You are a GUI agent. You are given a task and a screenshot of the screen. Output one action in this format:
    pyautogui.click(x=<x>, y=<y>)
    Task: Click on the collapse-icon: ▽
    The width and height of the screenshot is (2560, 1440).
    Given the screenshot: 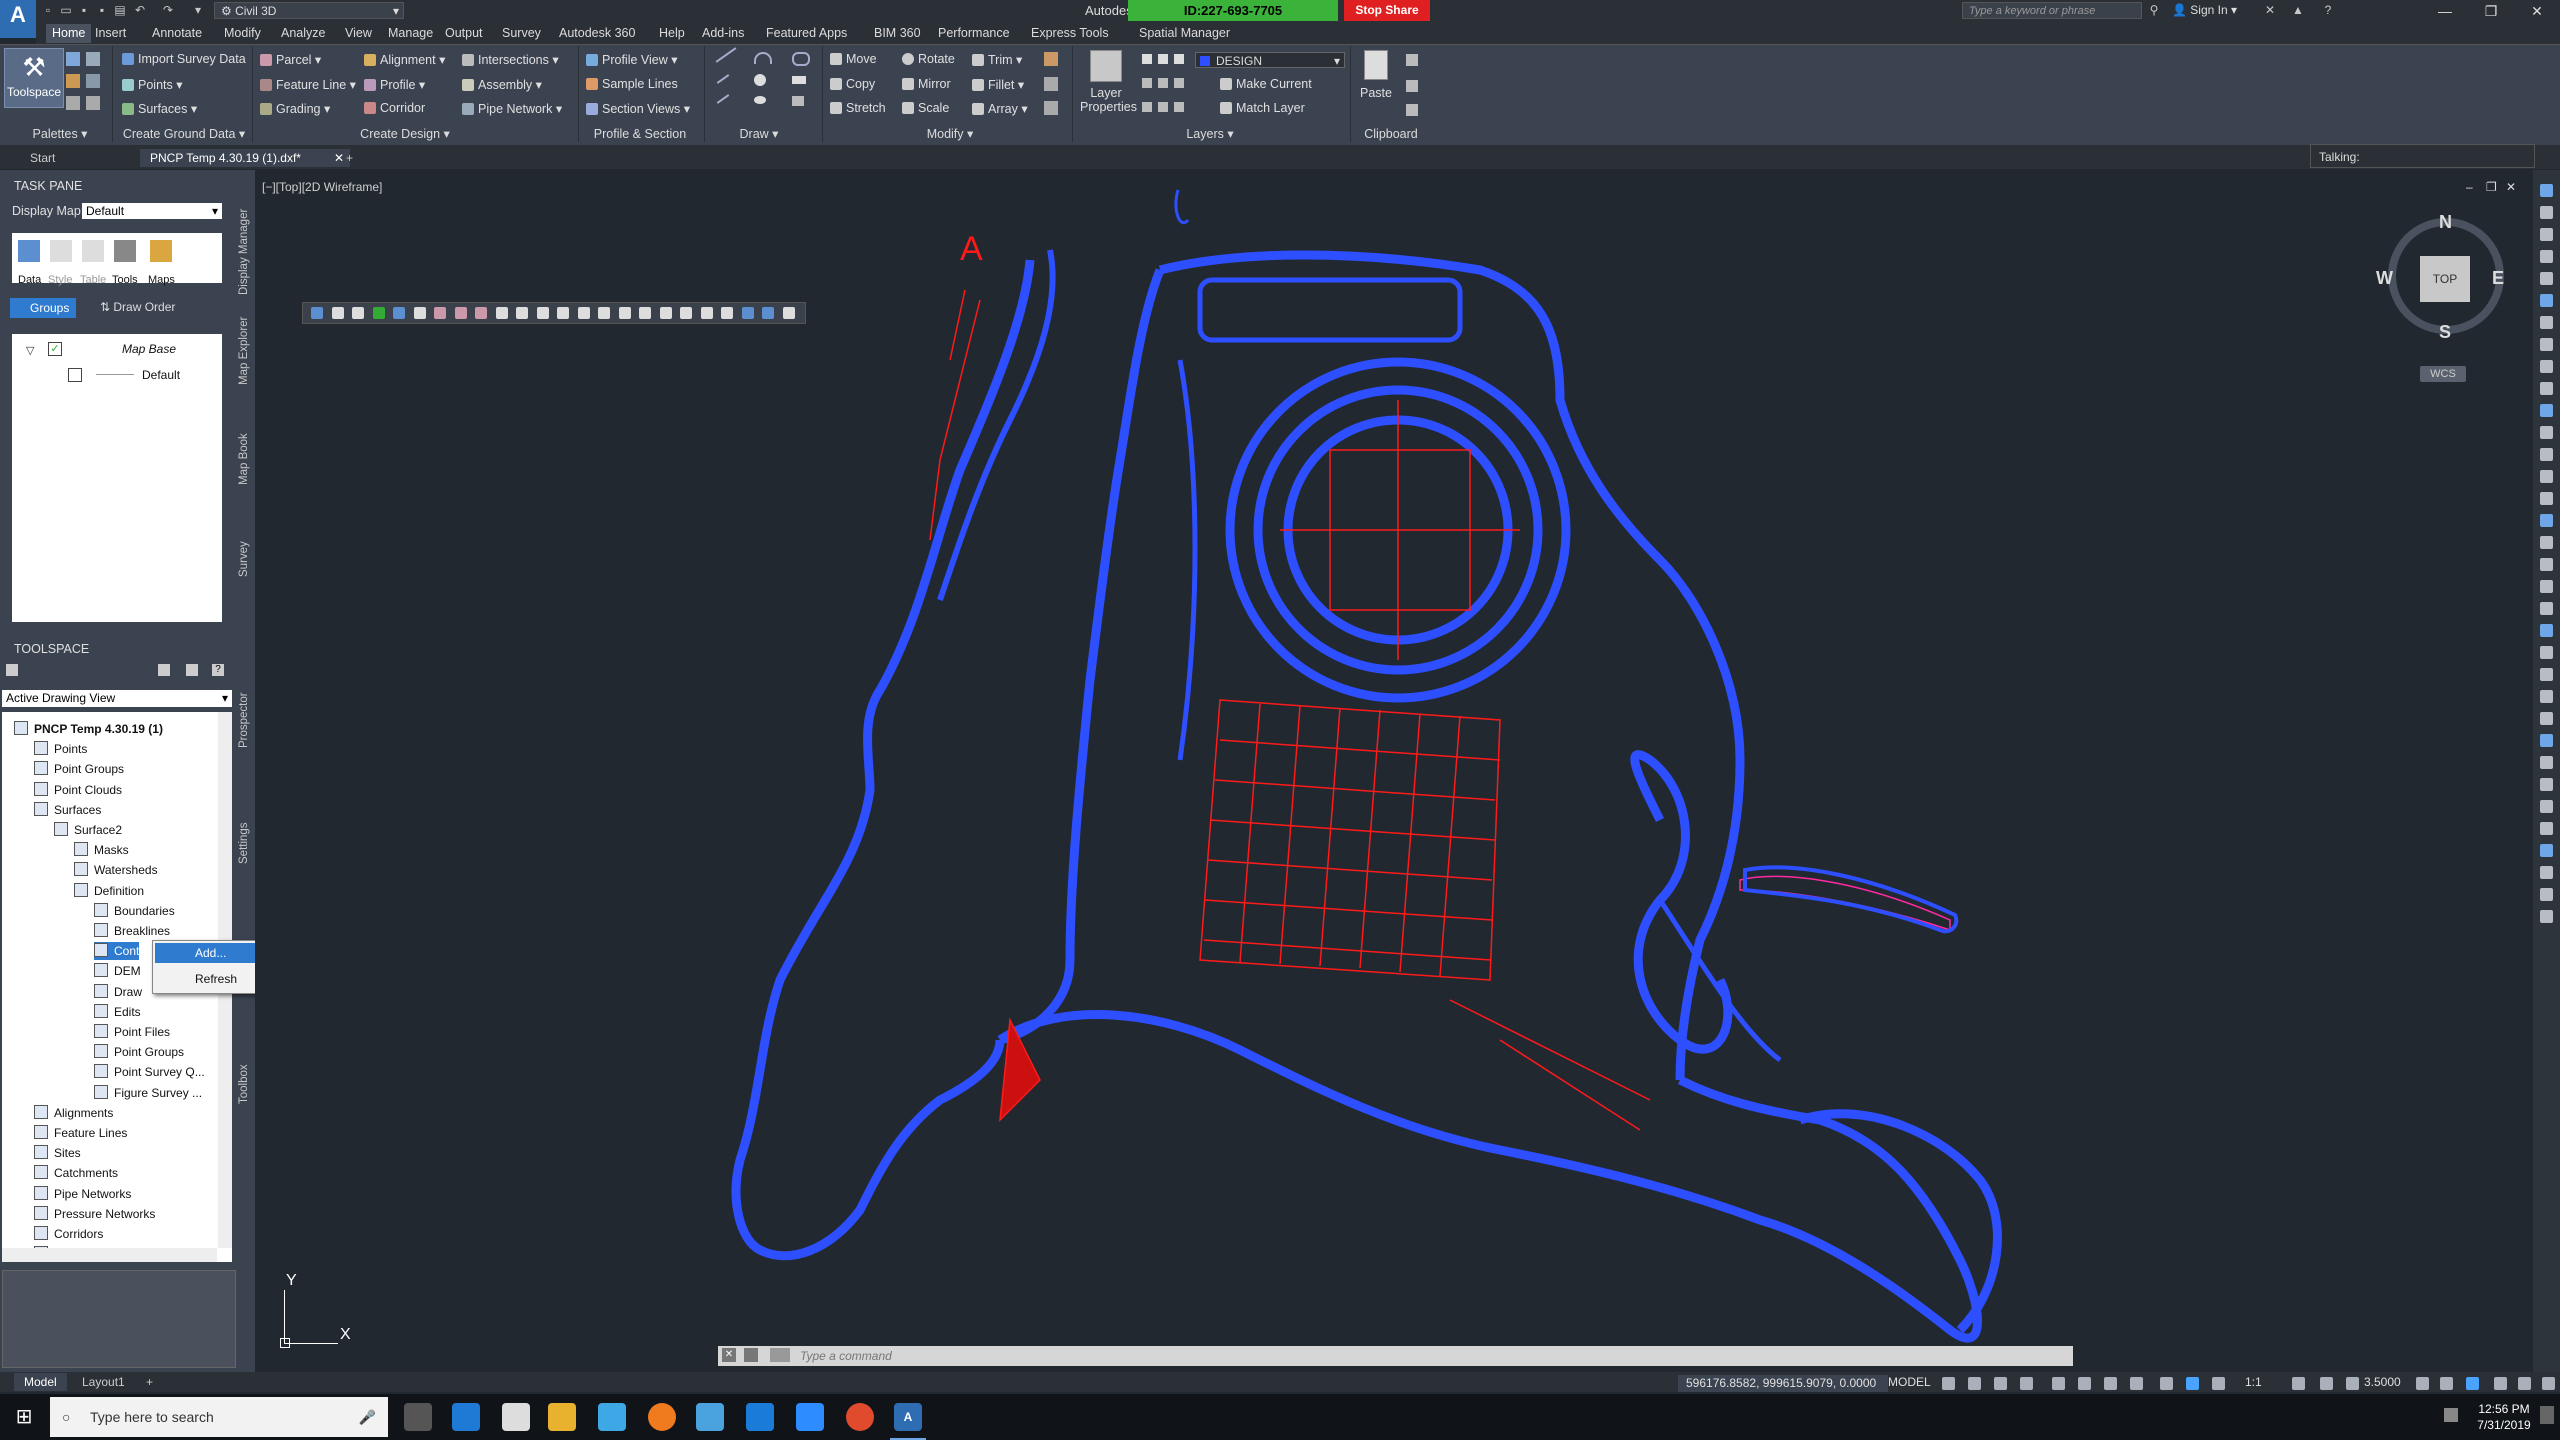 What is the action you would take?
    pyautogui.click(x=30, y=350)
    